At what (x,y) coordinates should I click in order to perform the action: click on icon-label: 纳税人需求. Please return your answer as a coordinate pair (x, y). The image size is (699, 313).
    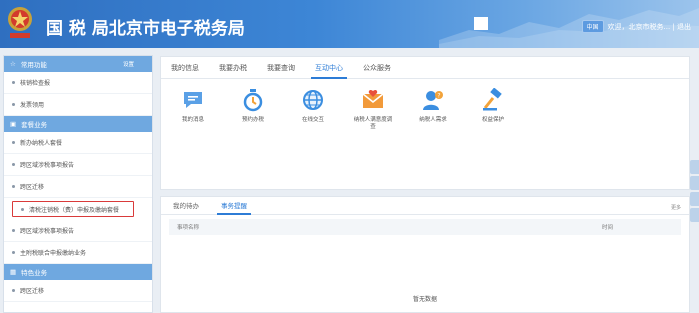
    Looking at the image, I should click on (433, 120).